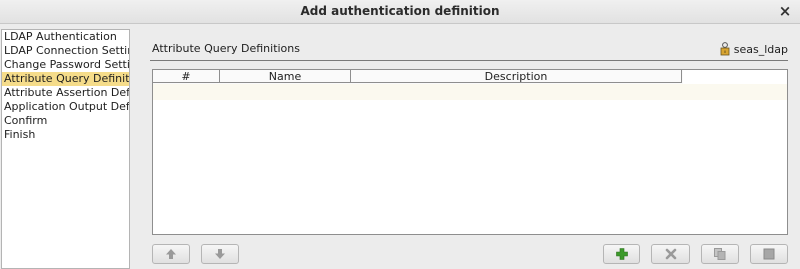  What do you see at coordinates (65, 51) in the screenshot?
I see `step-ldap-connection-settings: LDAP Connection Settings` at bounding box center [65, 51].